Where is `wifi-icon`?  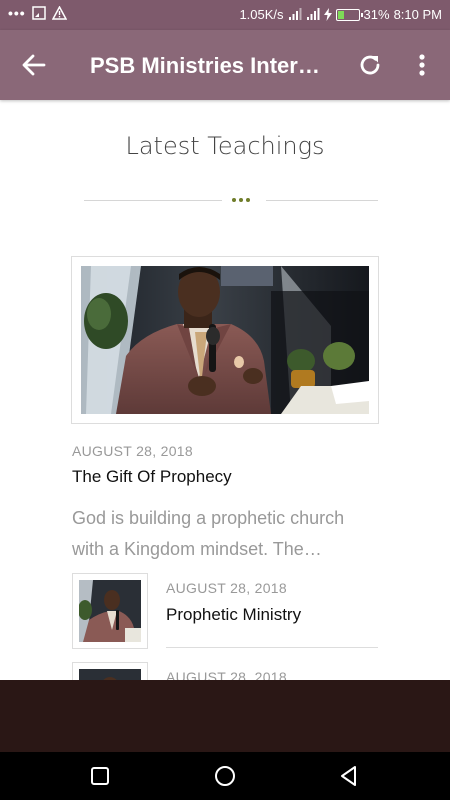 wifi-icon is located at coordinates (313, 14).